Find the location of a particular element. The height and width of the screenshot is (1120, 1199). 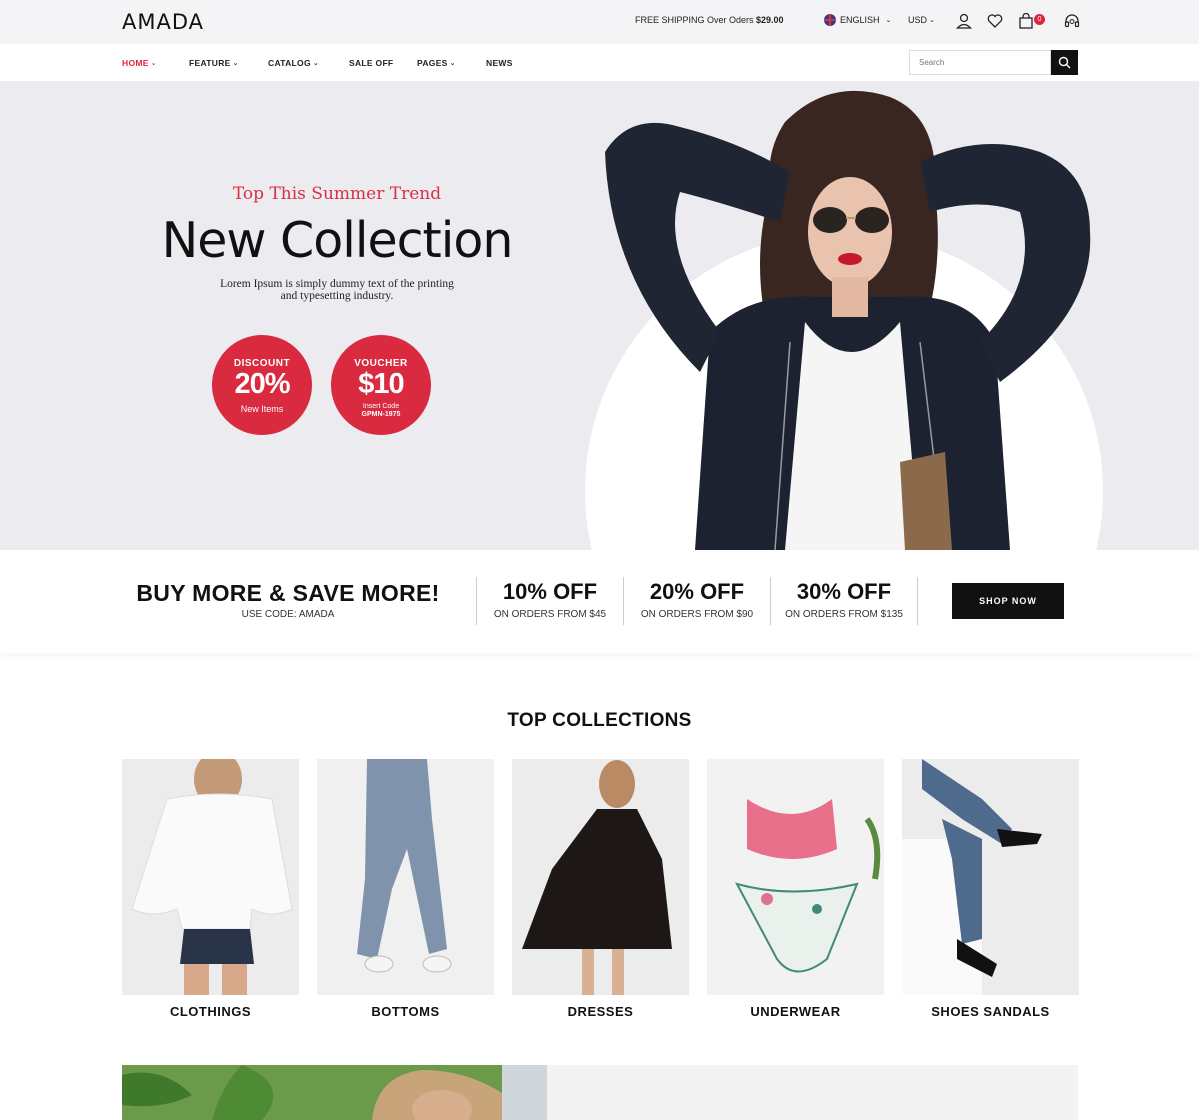

voucher-value: $10 is located at coordinates (381, 384).